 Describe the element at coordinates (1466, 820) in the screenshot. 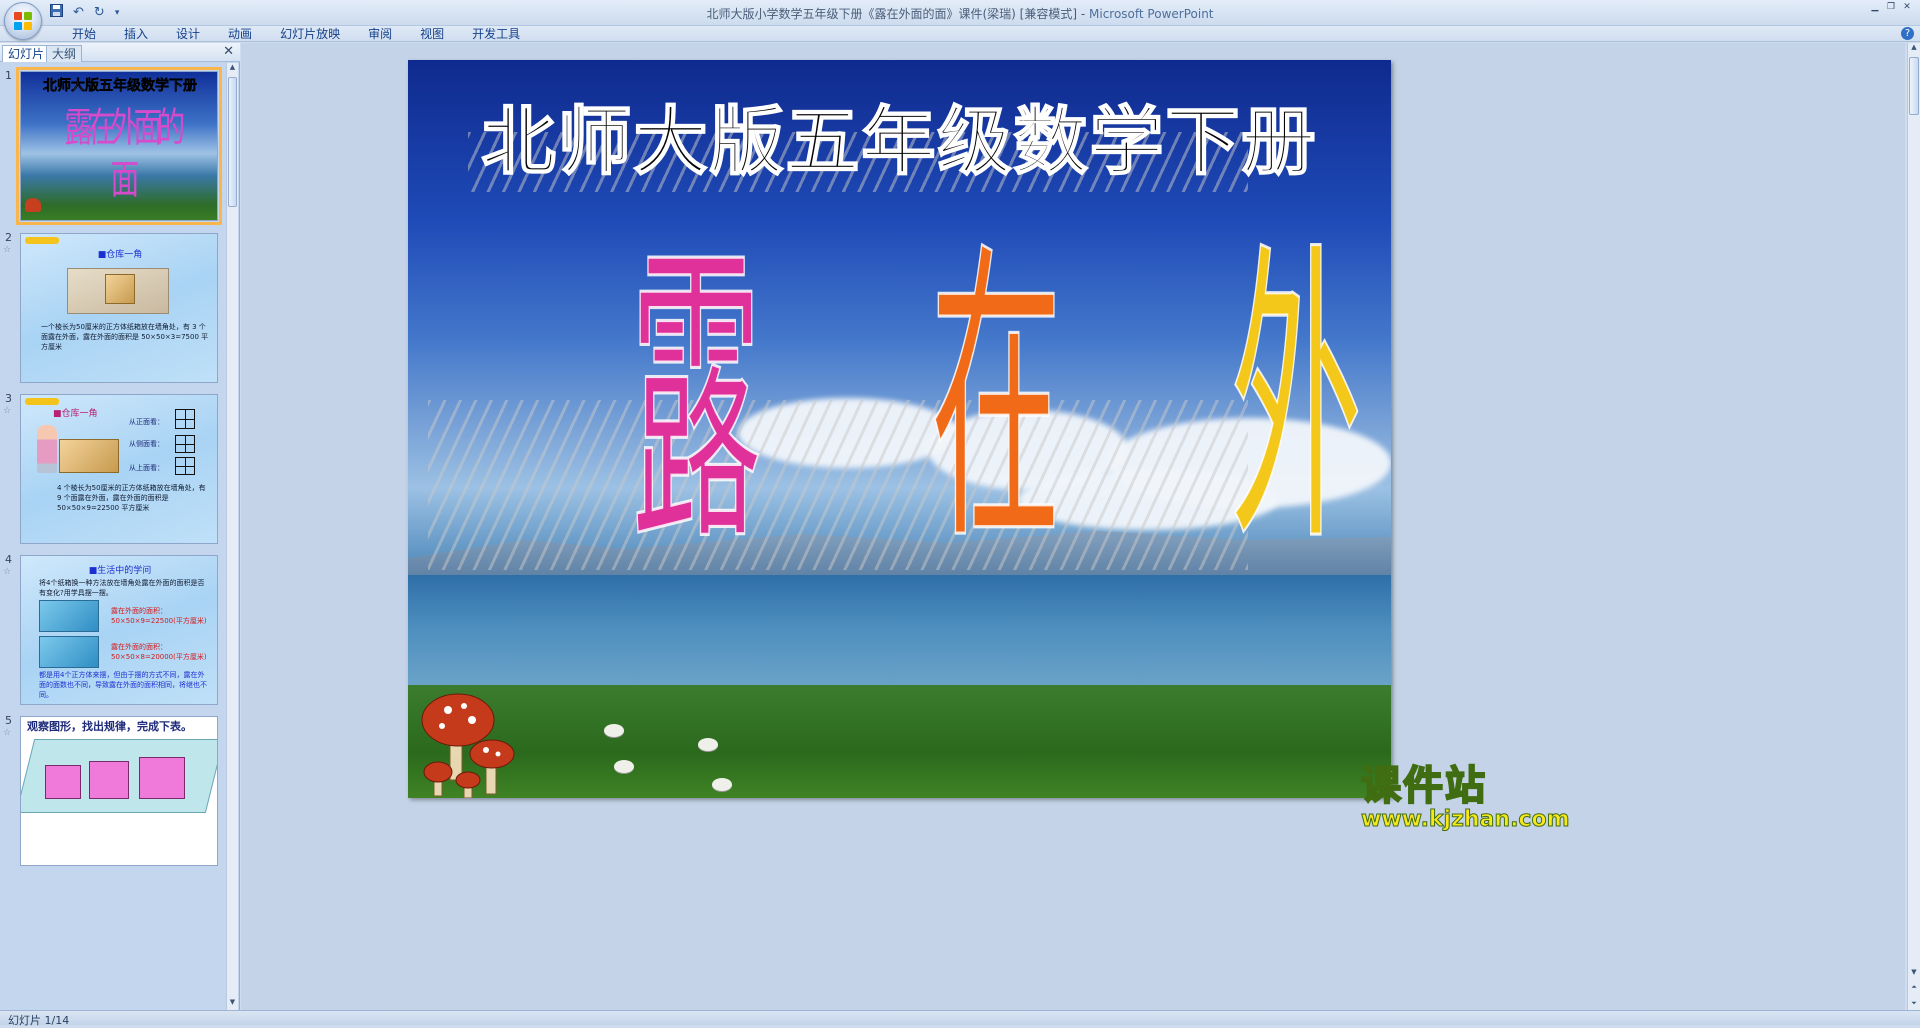

I see `watermark-line2: www.kjzhan.com` at that location.